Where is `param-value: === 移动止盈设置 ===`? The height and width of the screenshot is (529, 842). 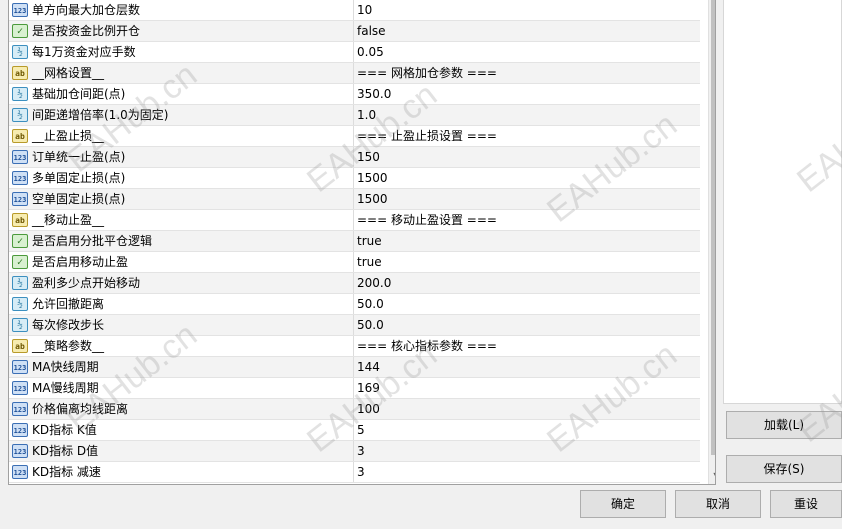 param-value: === 移动止盈设置 === is located at coordinates (427, 220).